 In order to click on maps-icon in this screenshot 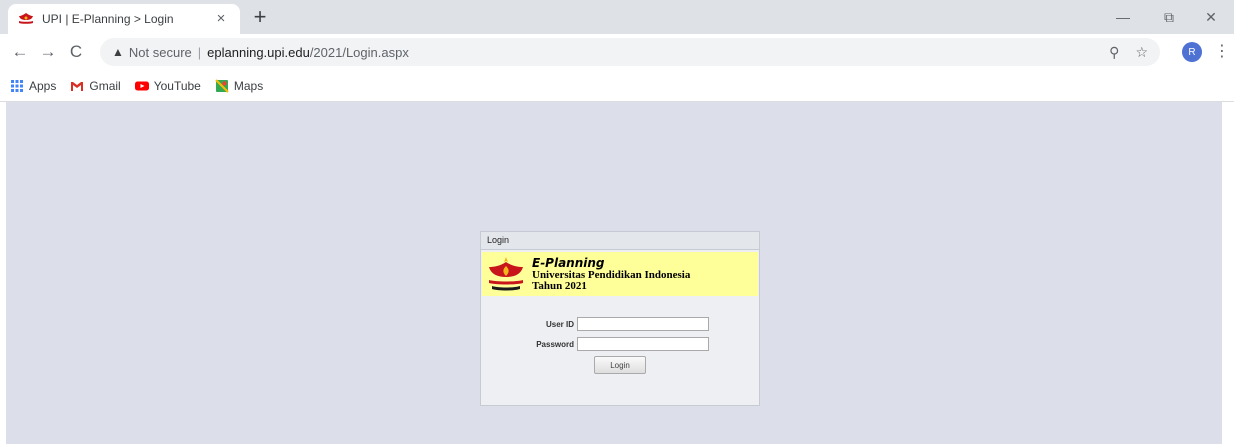, I will do `click(222, 85)`.